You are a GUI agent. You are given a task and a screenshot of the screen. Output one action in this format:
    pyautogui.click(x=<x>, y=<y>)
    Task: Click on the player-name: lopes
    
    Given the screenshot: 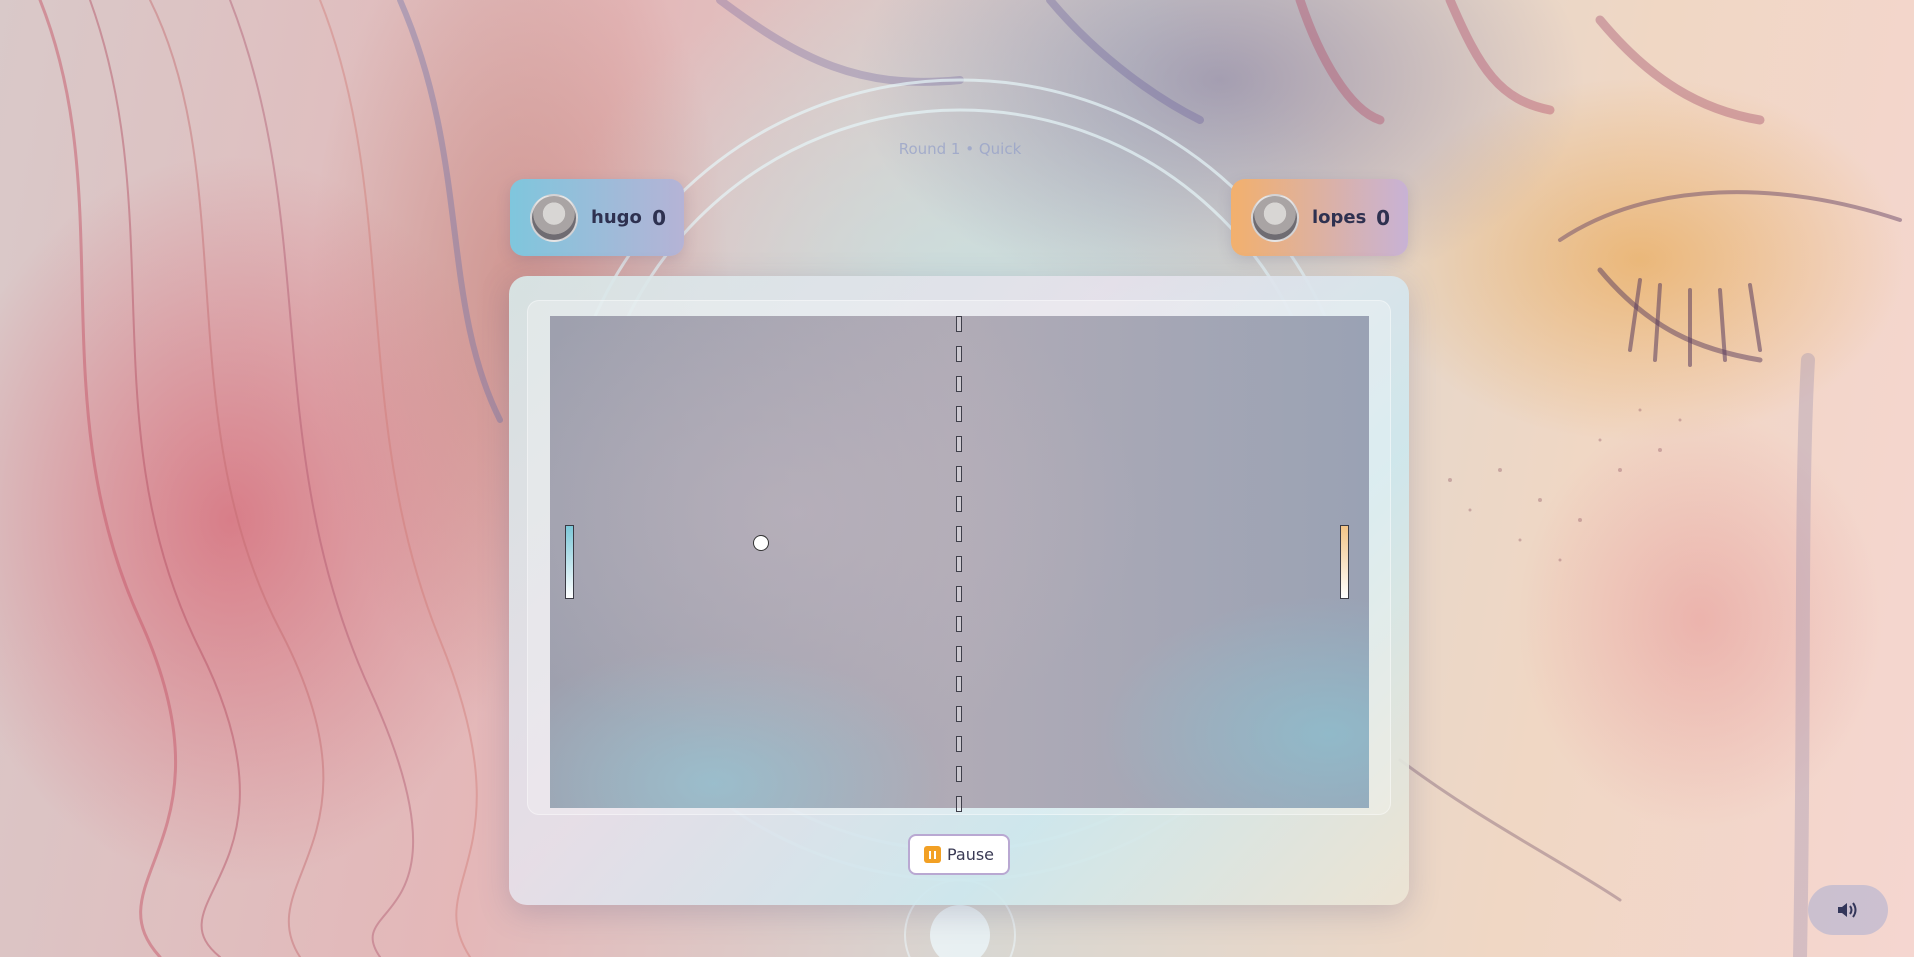 What is the action you would take?
    pyautogui.click(x=1339, y=217)
    